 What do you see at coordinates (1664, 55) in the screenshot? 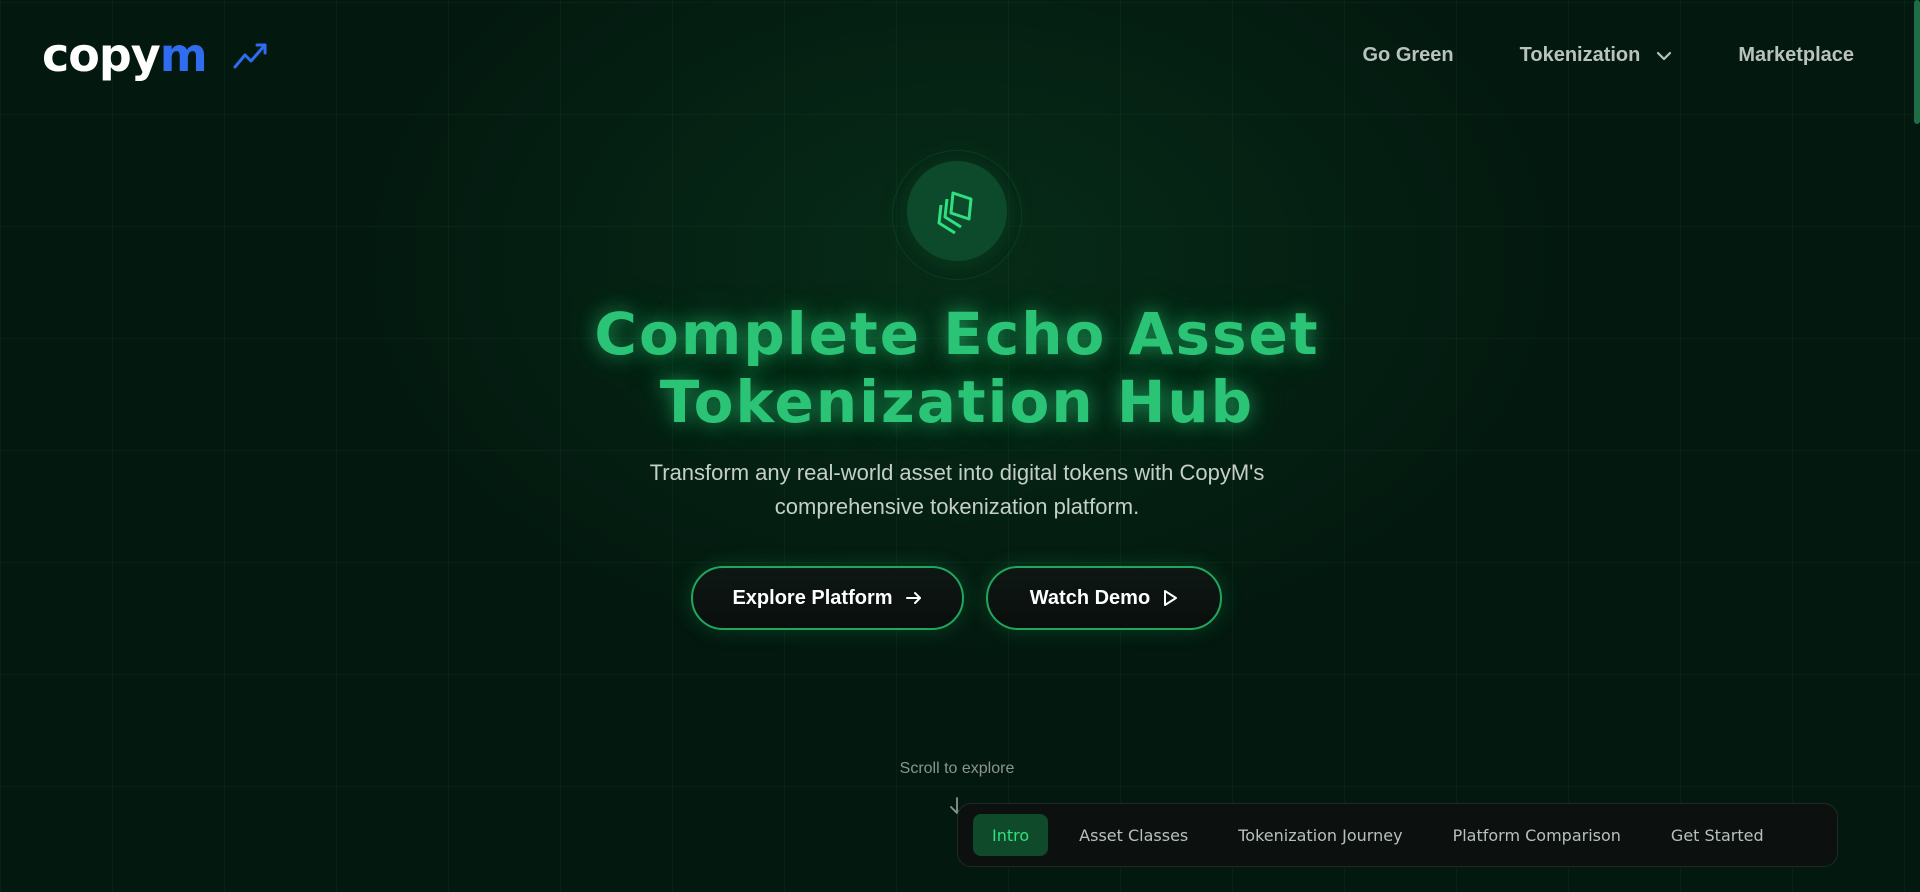
I see `chevron-down-icon` at bounding box center [1664, 55].